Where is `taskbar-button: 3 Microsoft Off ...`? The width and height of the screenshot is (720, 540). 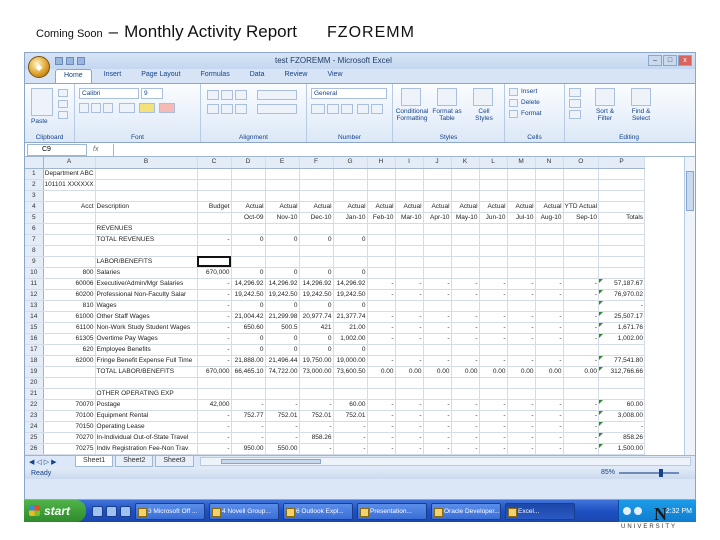
taskbar-button: 3 Microsoft Off ... is located at coordinates (170, 511).